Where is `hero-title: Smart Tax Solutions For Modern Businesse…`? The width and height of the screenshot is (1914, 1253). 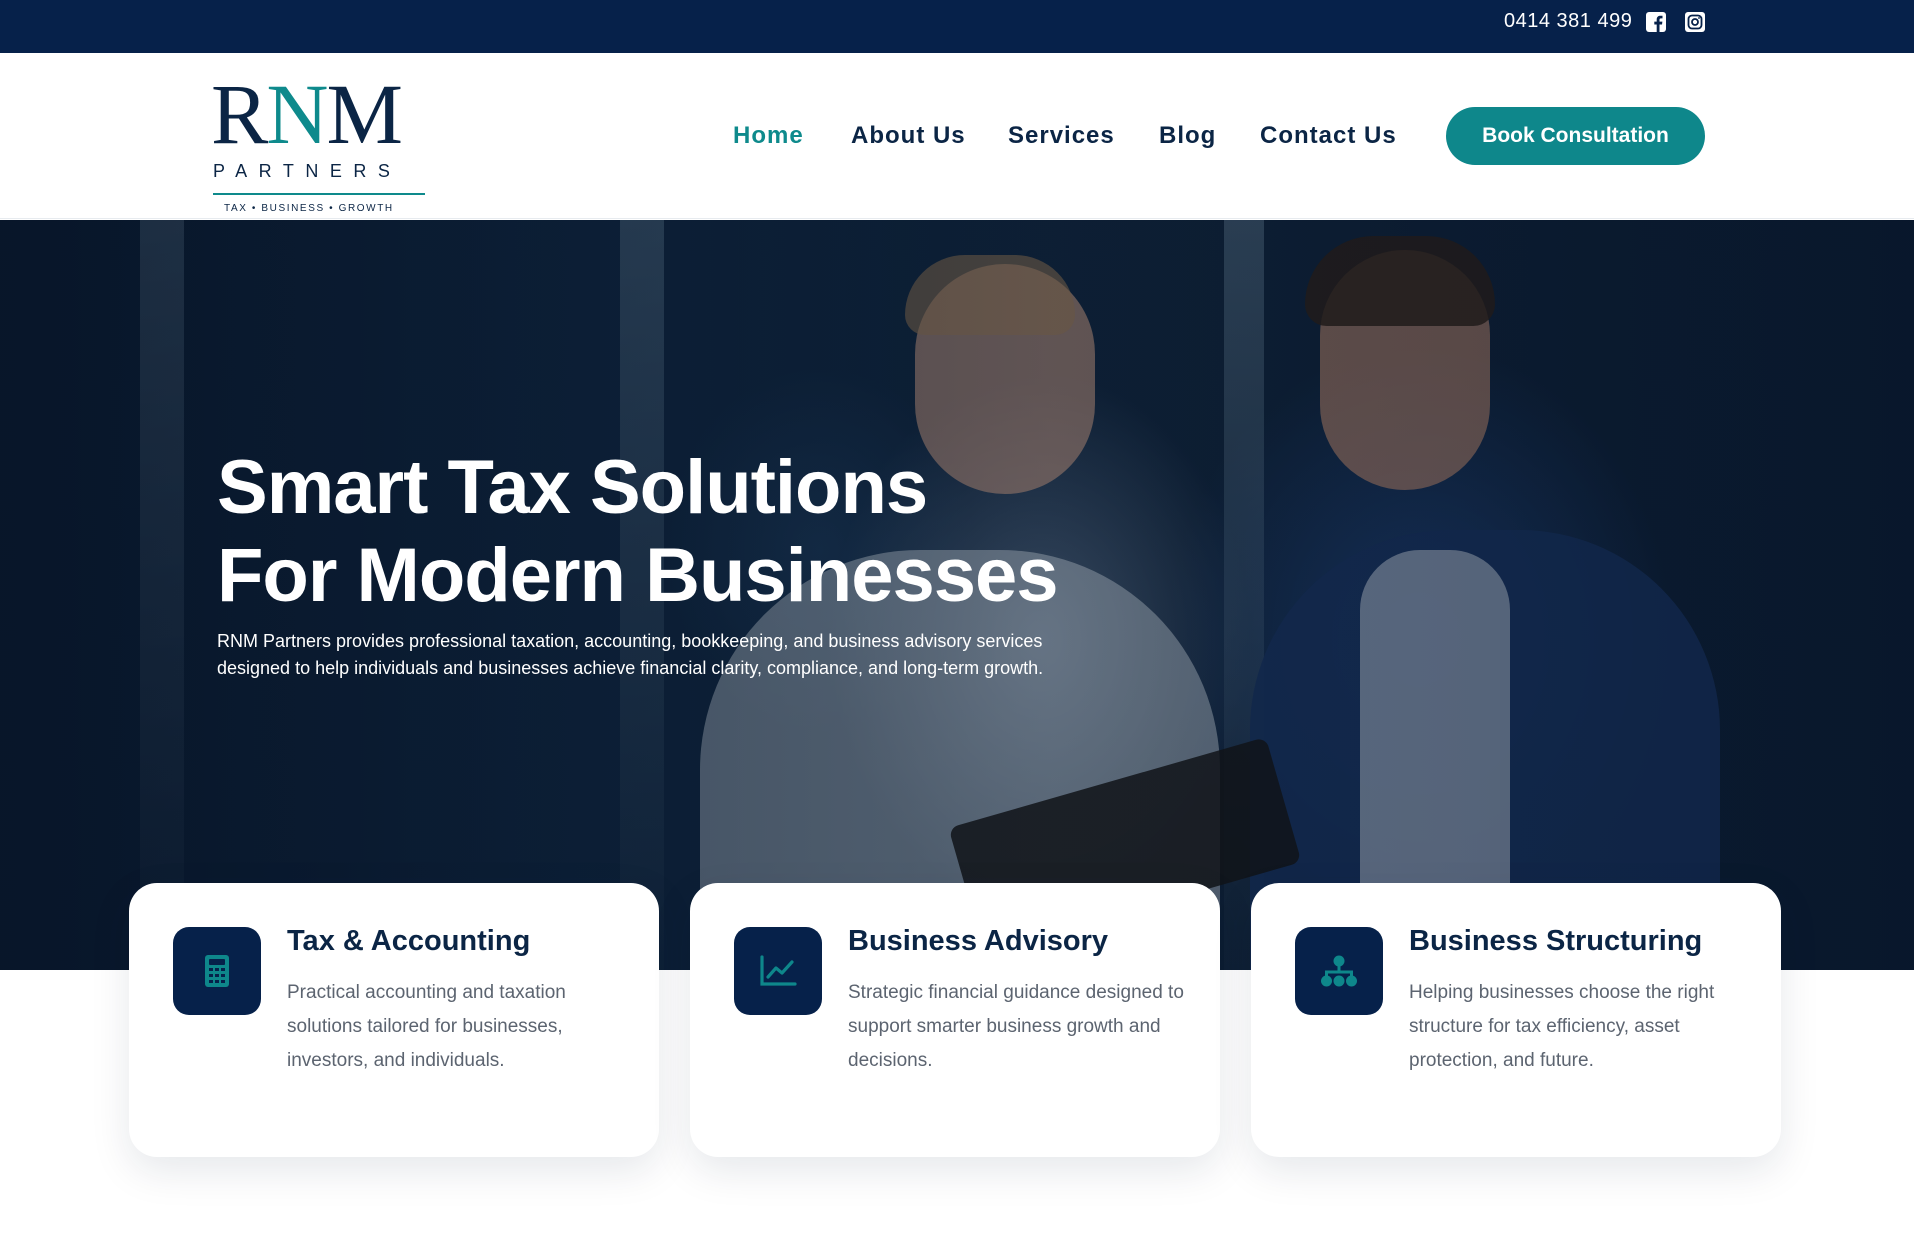 hero-title: Smart Tax Solutions For Modern Businesse… is located at coordinates (717, 532).